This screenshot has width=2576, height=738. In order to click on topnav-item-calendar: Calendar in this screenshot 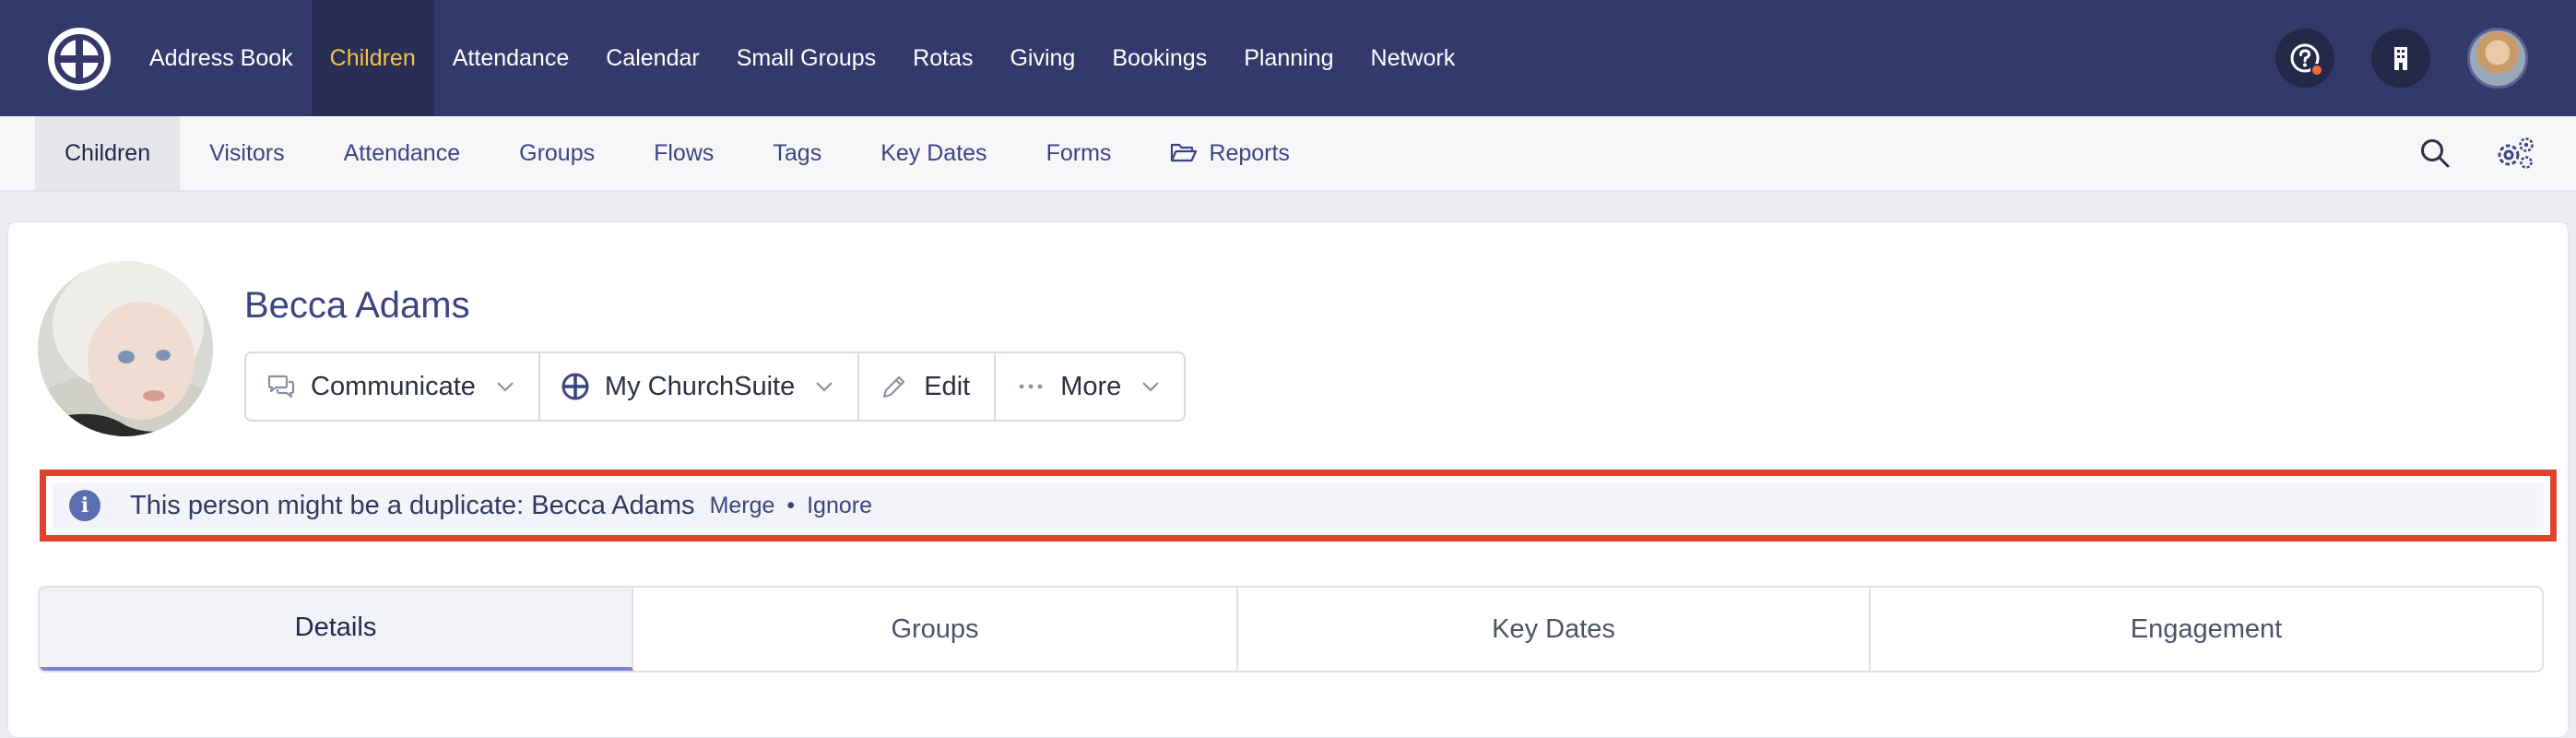, I will do `click(652, 58)`.